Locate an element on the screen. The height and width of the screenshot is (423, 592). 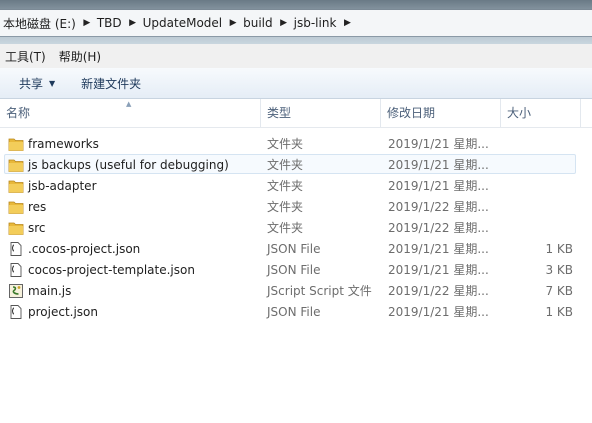
column-header-label: 大小 is located at coordinates (519, 113).